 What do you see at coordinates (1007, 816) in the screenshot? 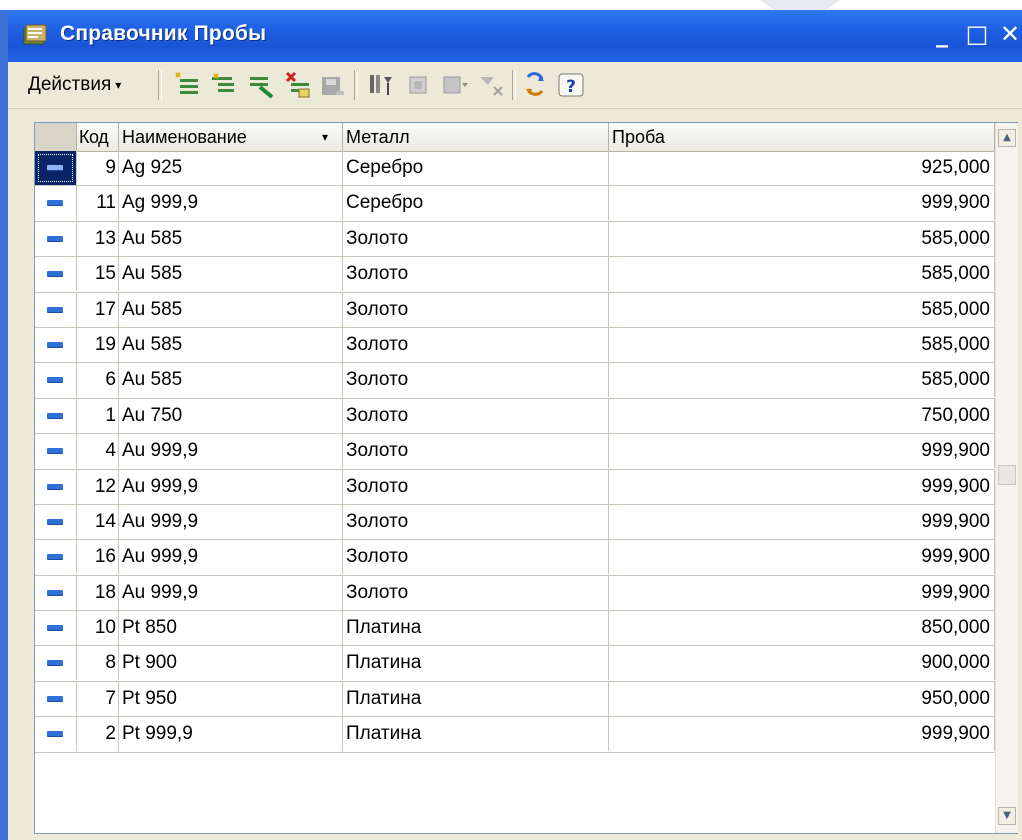
I see `scroll-down-icon: ▼` at bounding box center [1007, 816].